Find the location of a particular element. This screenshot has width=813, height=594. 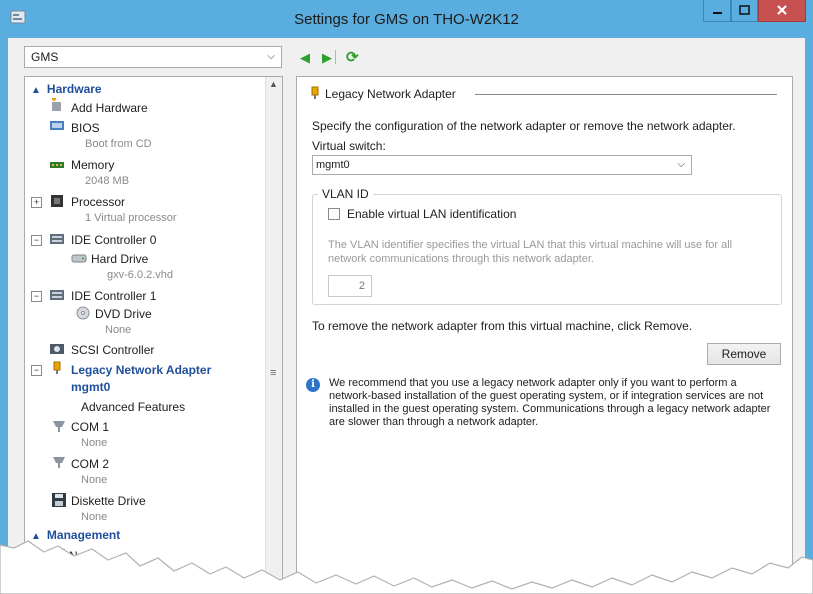

window-title: Settings for GMS on THO-W2K12 is located at coordinates (406, 19).